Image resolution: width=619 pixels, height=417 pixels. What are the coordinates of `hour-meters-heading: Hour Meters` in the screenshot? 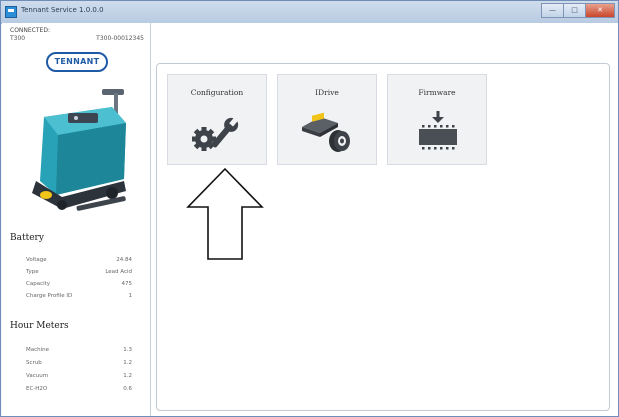 It's located at (39, 326).